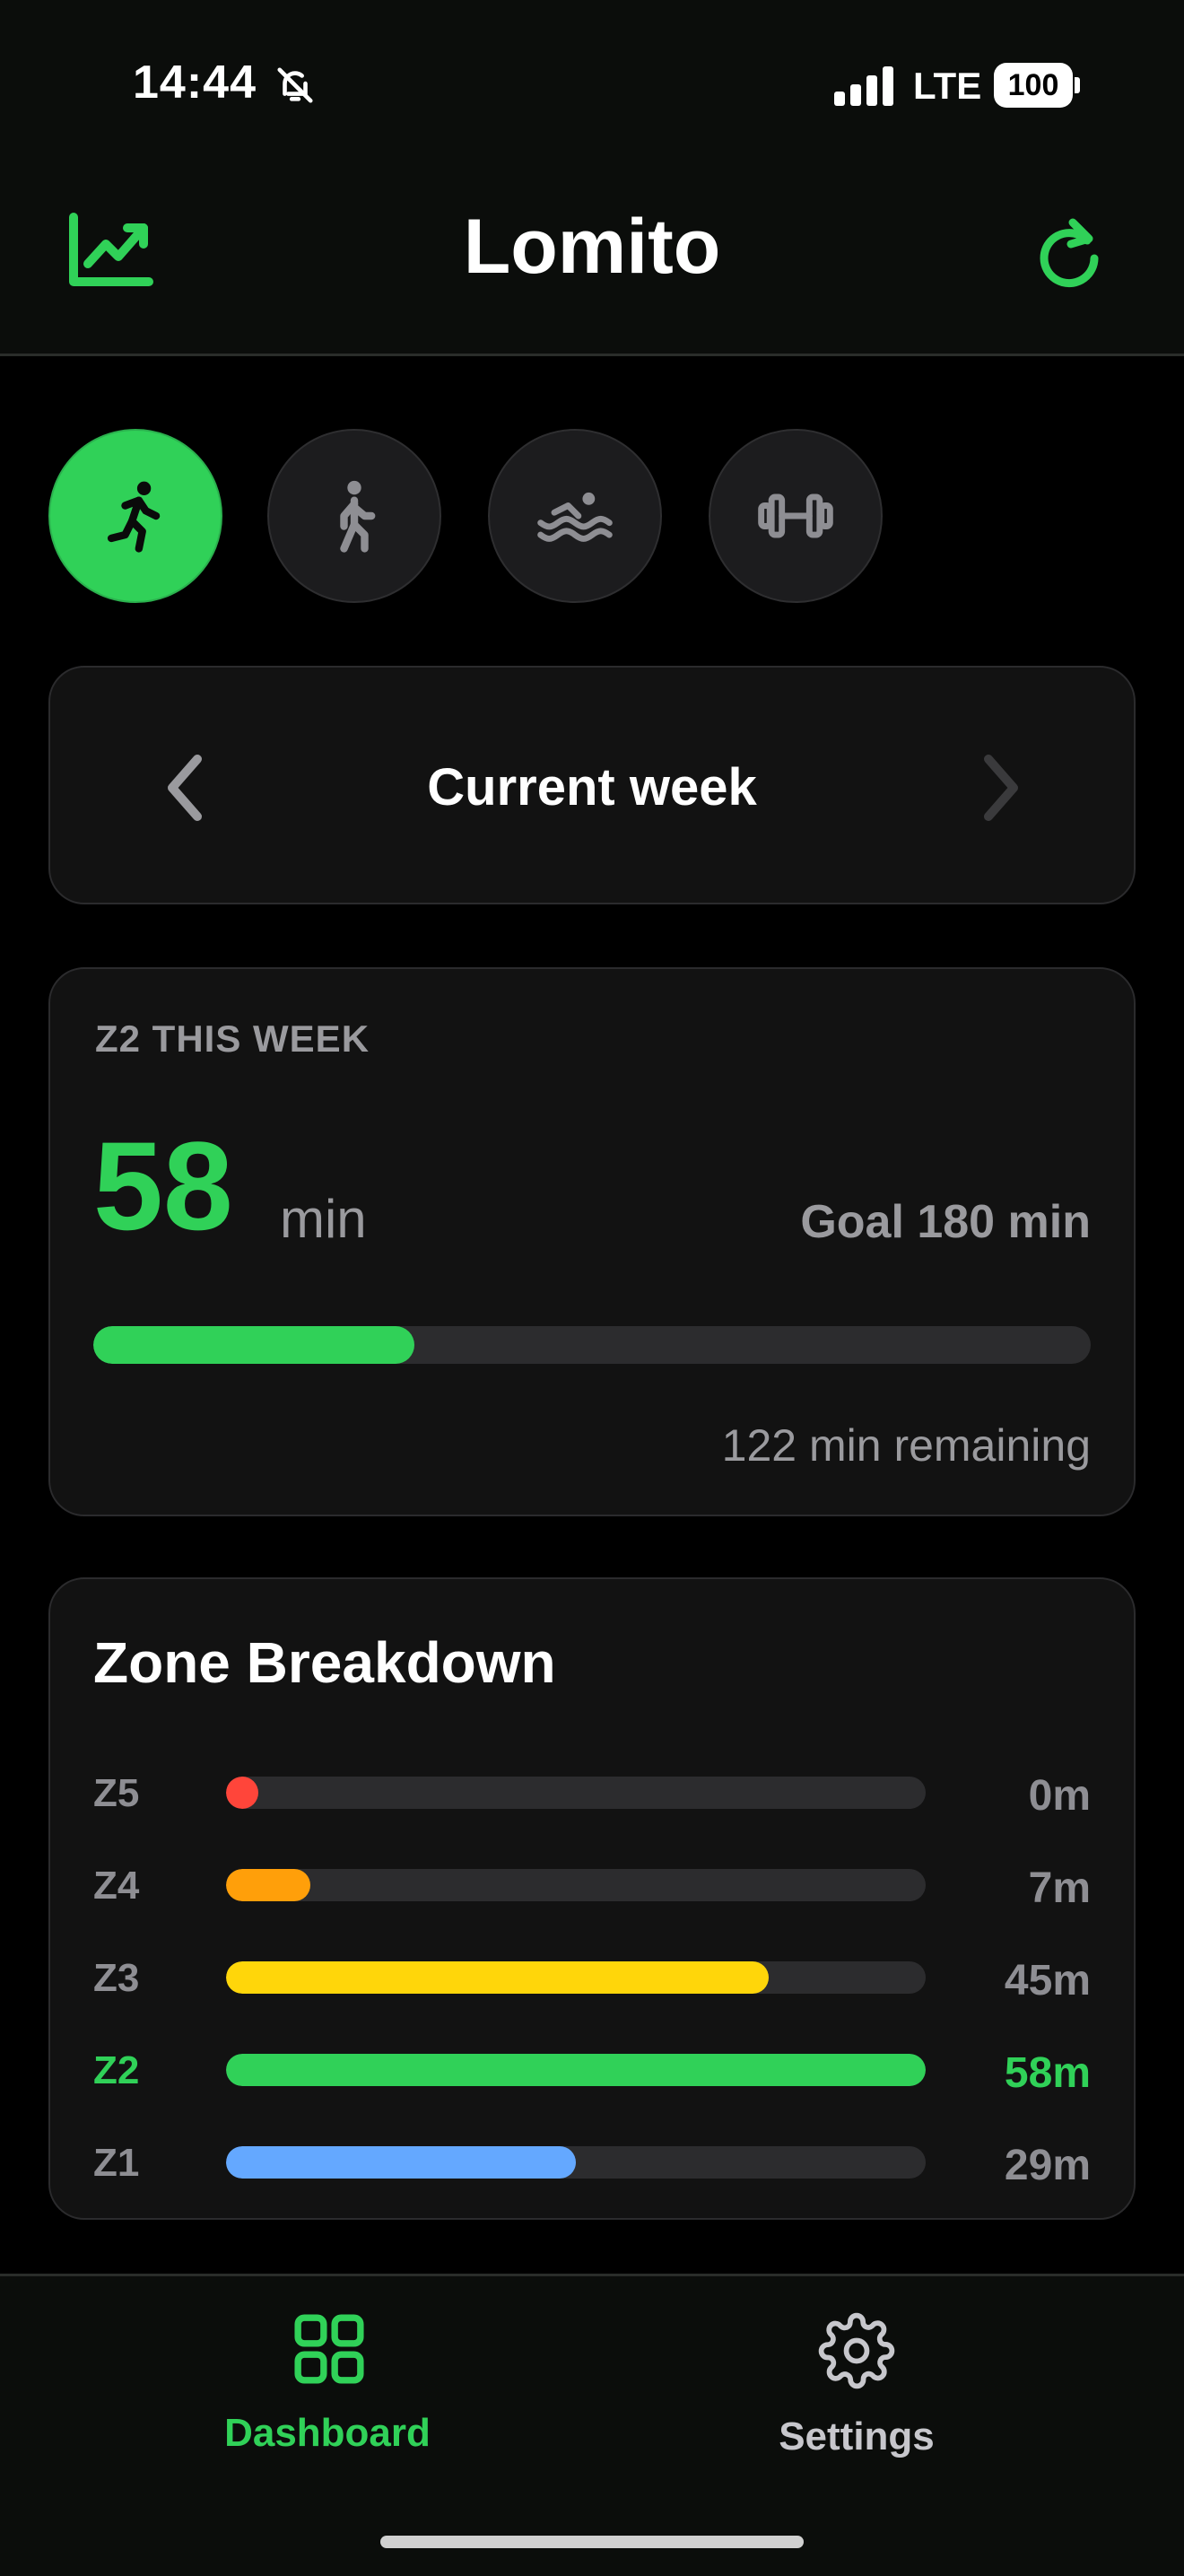 This screenshot has width=1184, height=2576. I want to click on card-title: Z2 THIS WEEK, so click(232, 1038).